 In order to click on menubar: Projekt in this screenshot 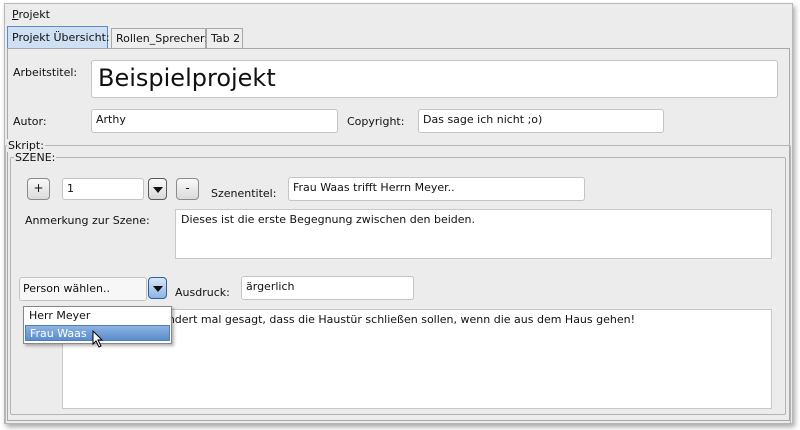, I will do `click(398, 14)`.